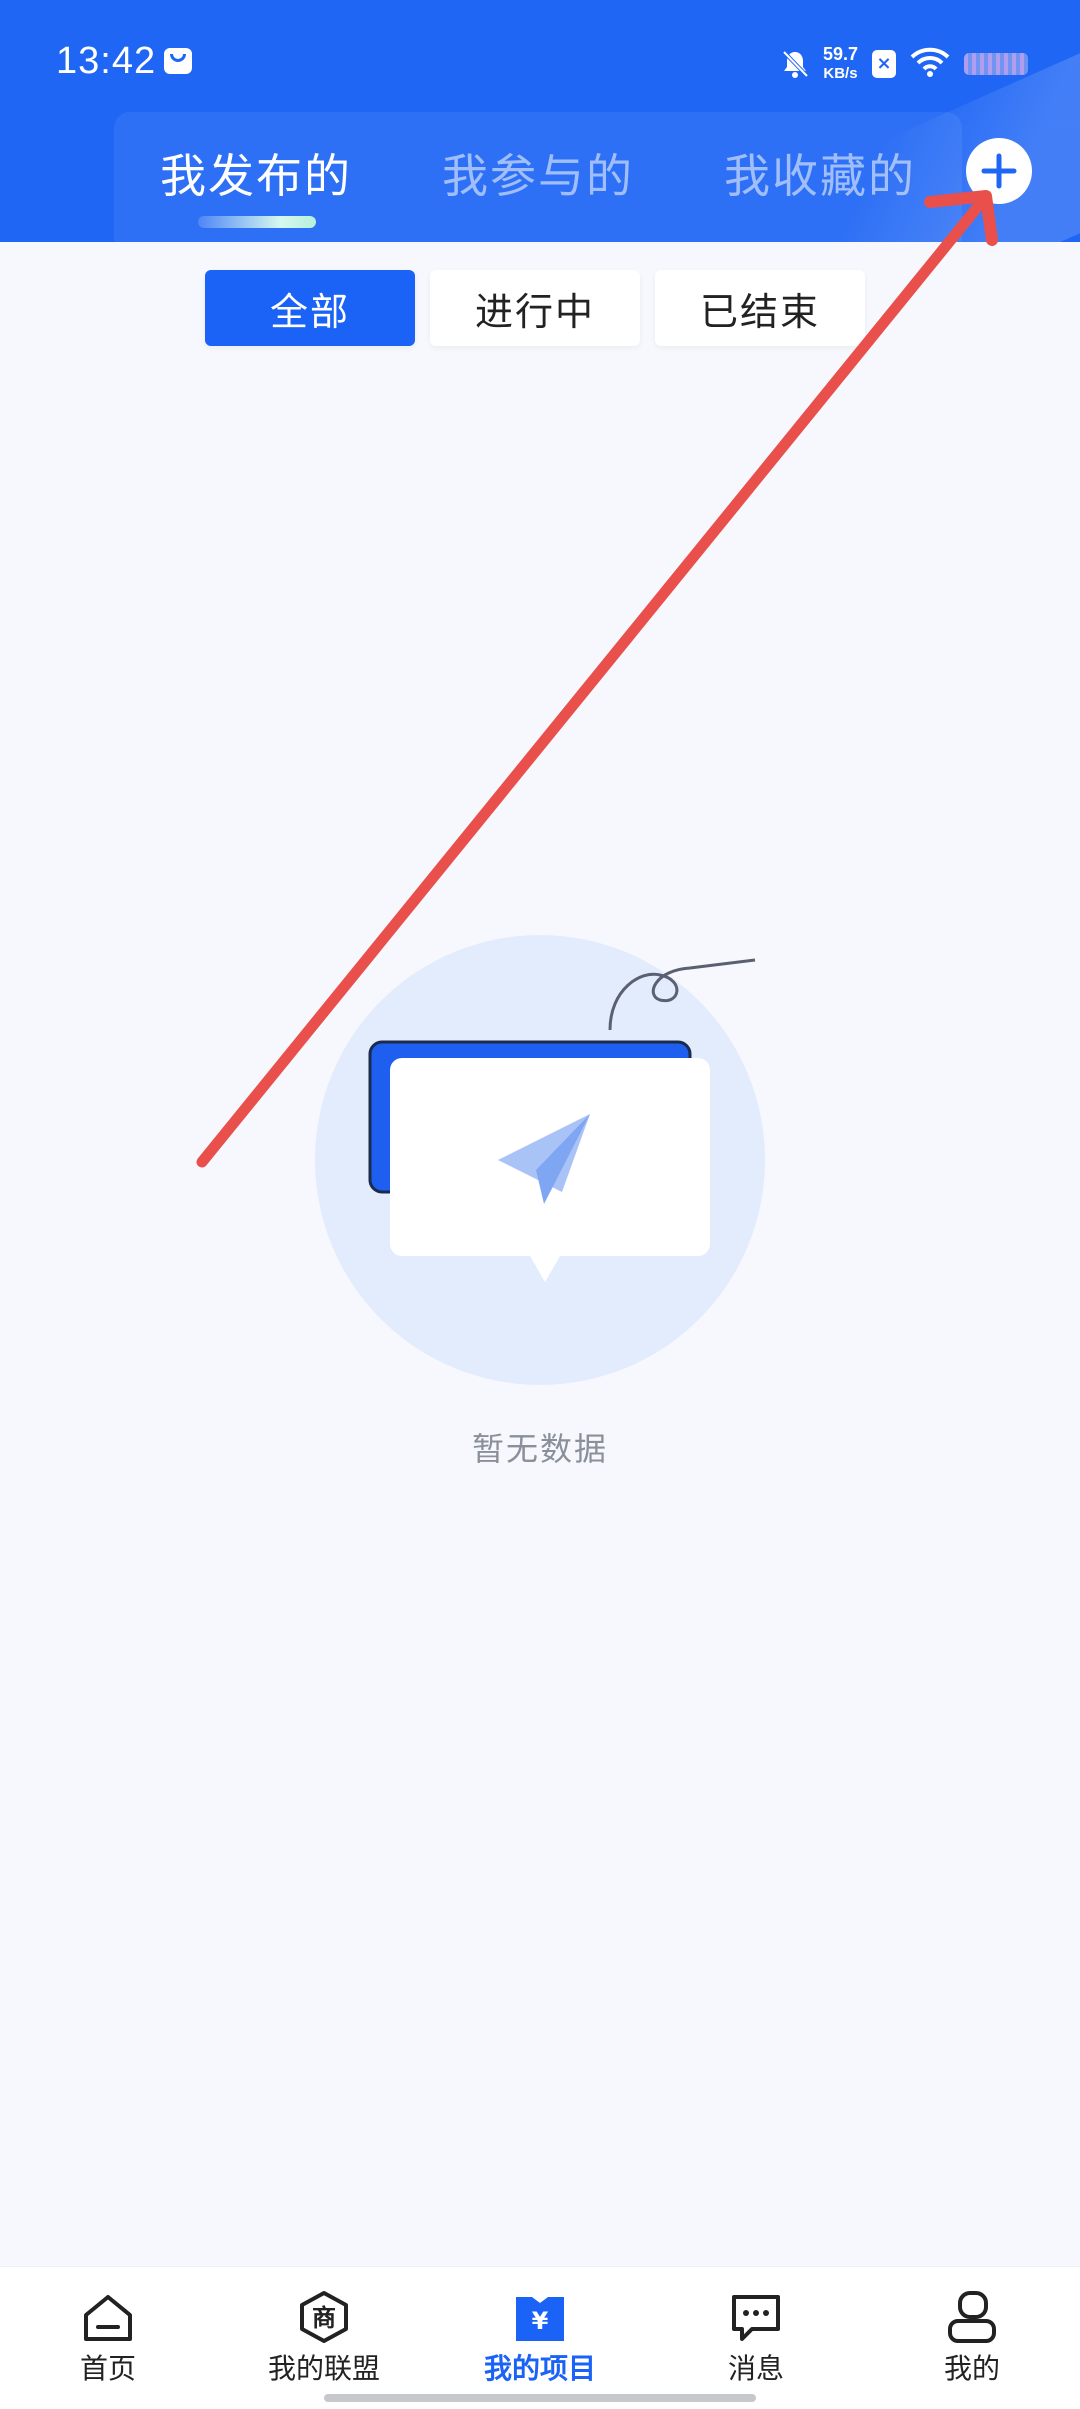 The width and height of the screenshot is (1080, 2409). Describe the element at coordinates (971, 2368) in the screenshot. I see `nav-mine-label: 我的` at that location.